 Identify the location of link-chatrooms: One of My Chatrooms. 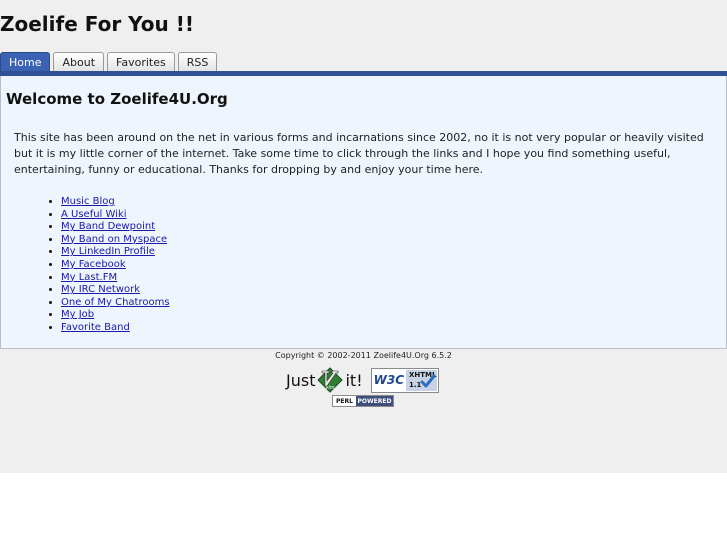
(115, 302).